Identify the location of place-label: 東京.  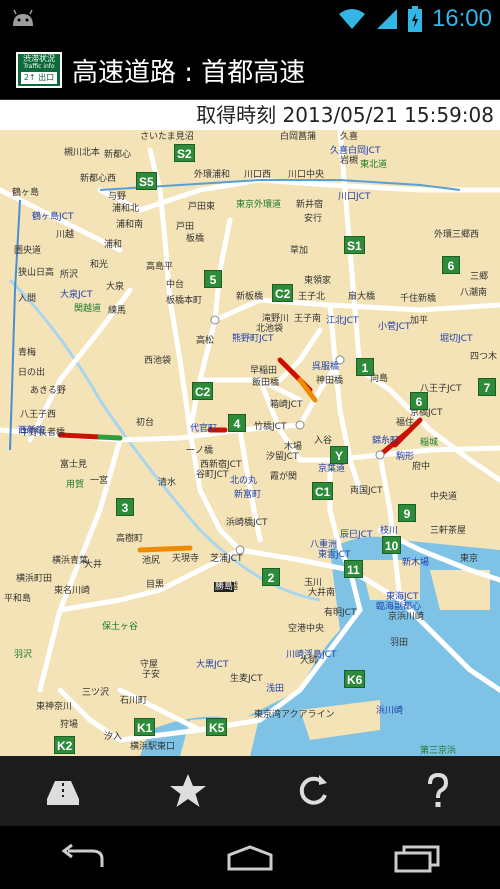
(469, 559).